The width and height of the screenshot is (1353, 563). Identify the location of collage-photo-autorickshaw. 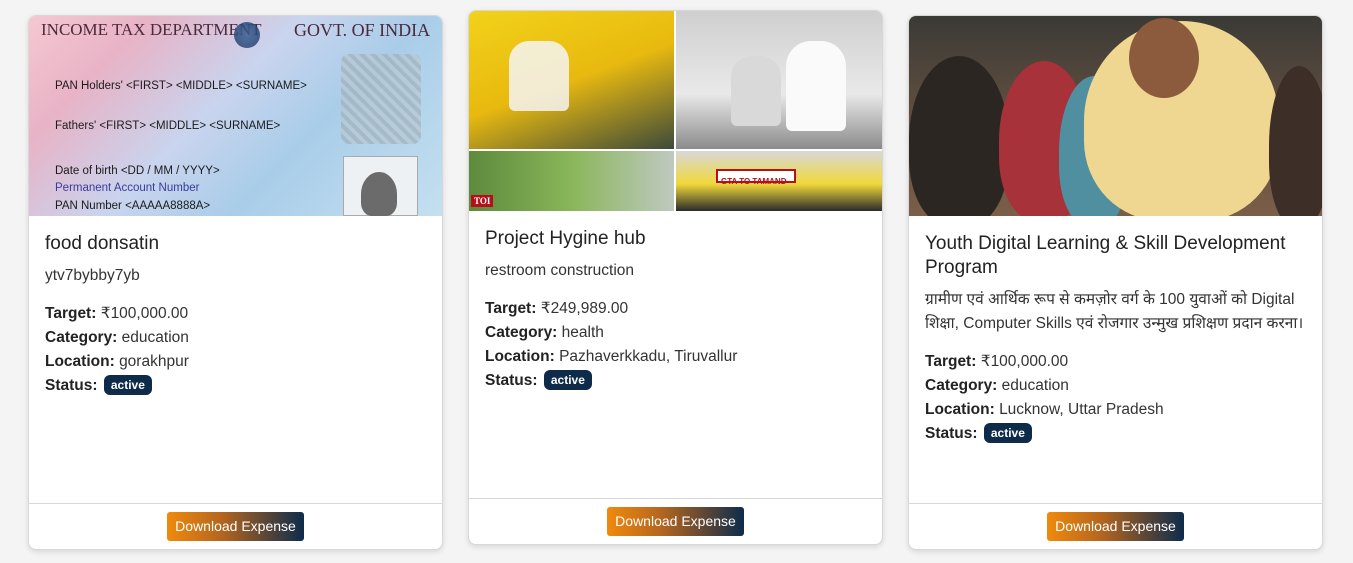
(571, 80).